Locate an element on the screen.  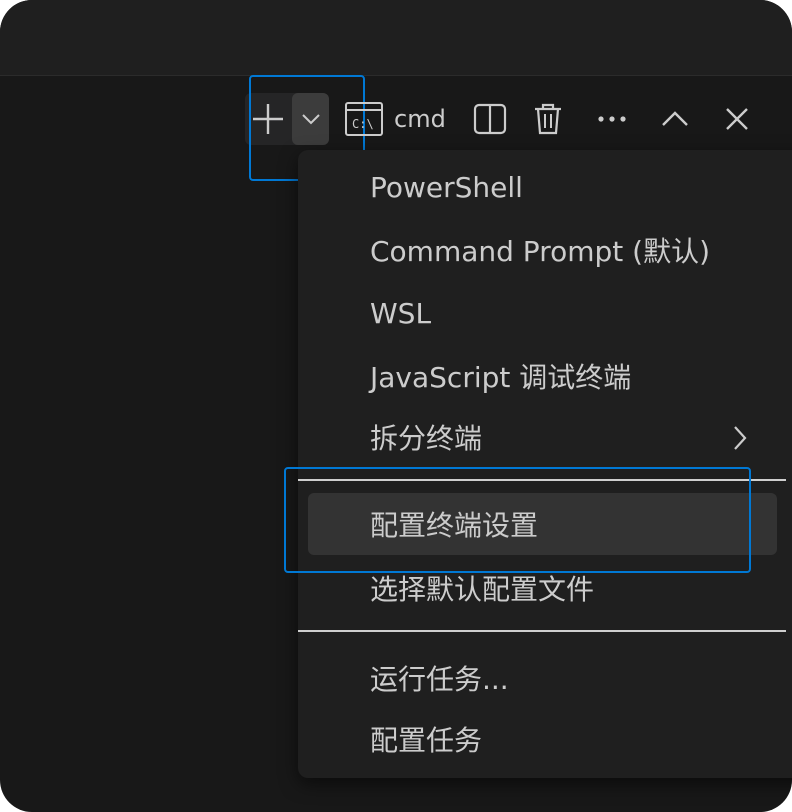
menu-item-label: JavaScript 调试终端 is located at coordinates (501, 377).